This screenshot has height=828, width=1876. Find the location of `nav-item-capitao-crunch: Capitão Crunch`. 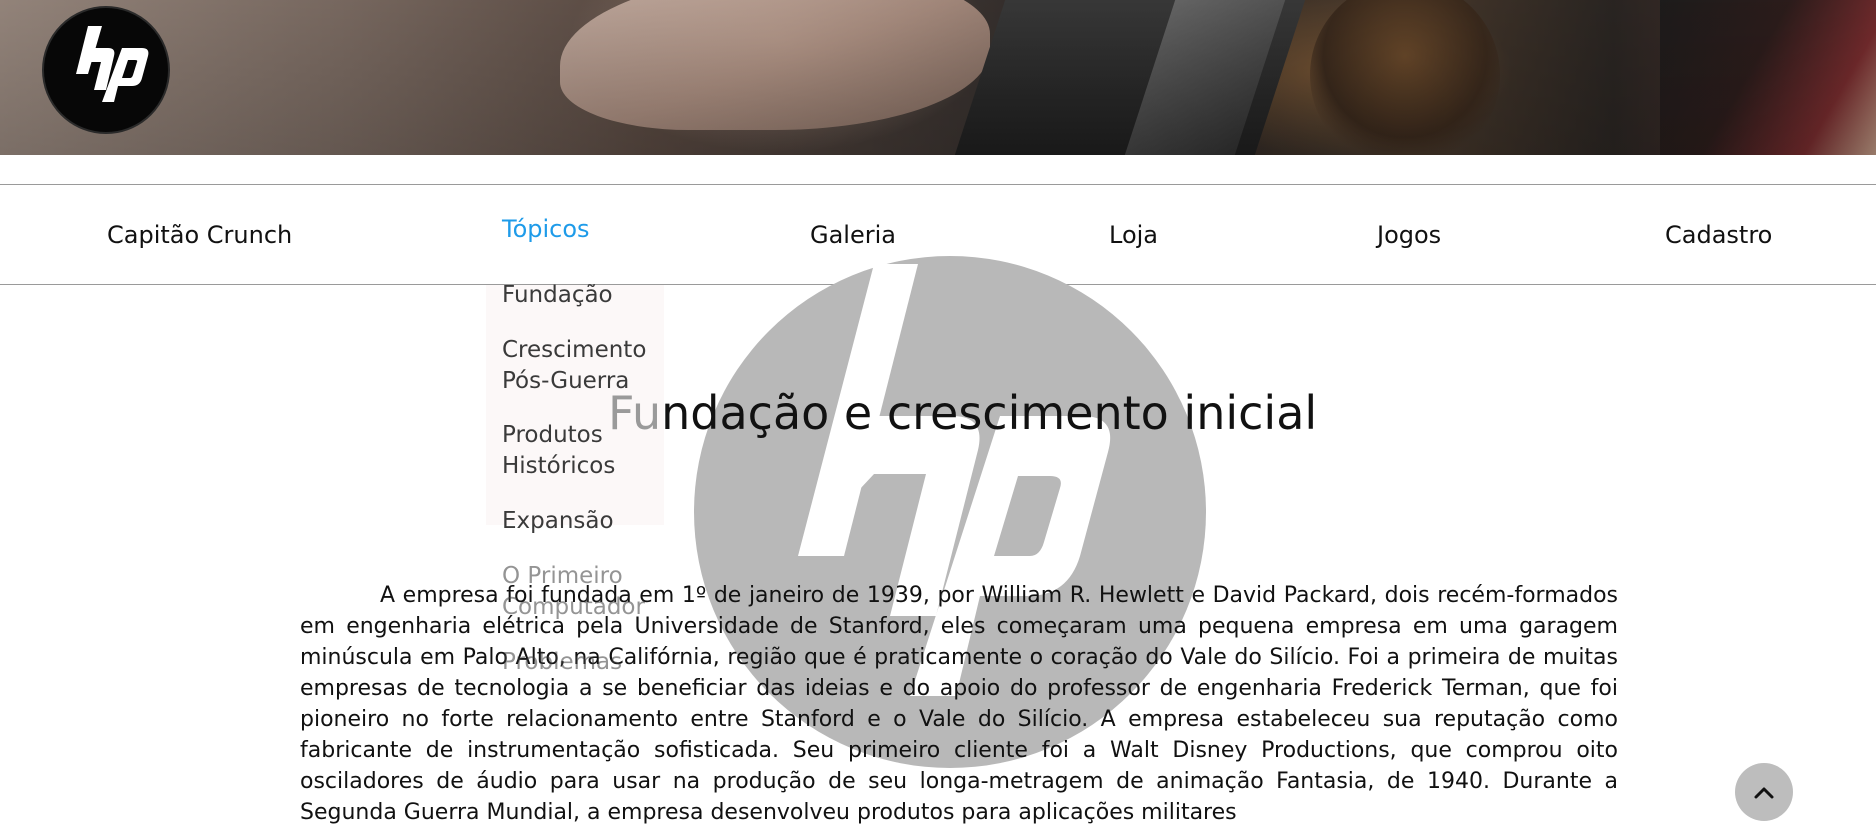

nav-item-capitao-crunch: Capitão Crunch is located at coordinates (199, 235).